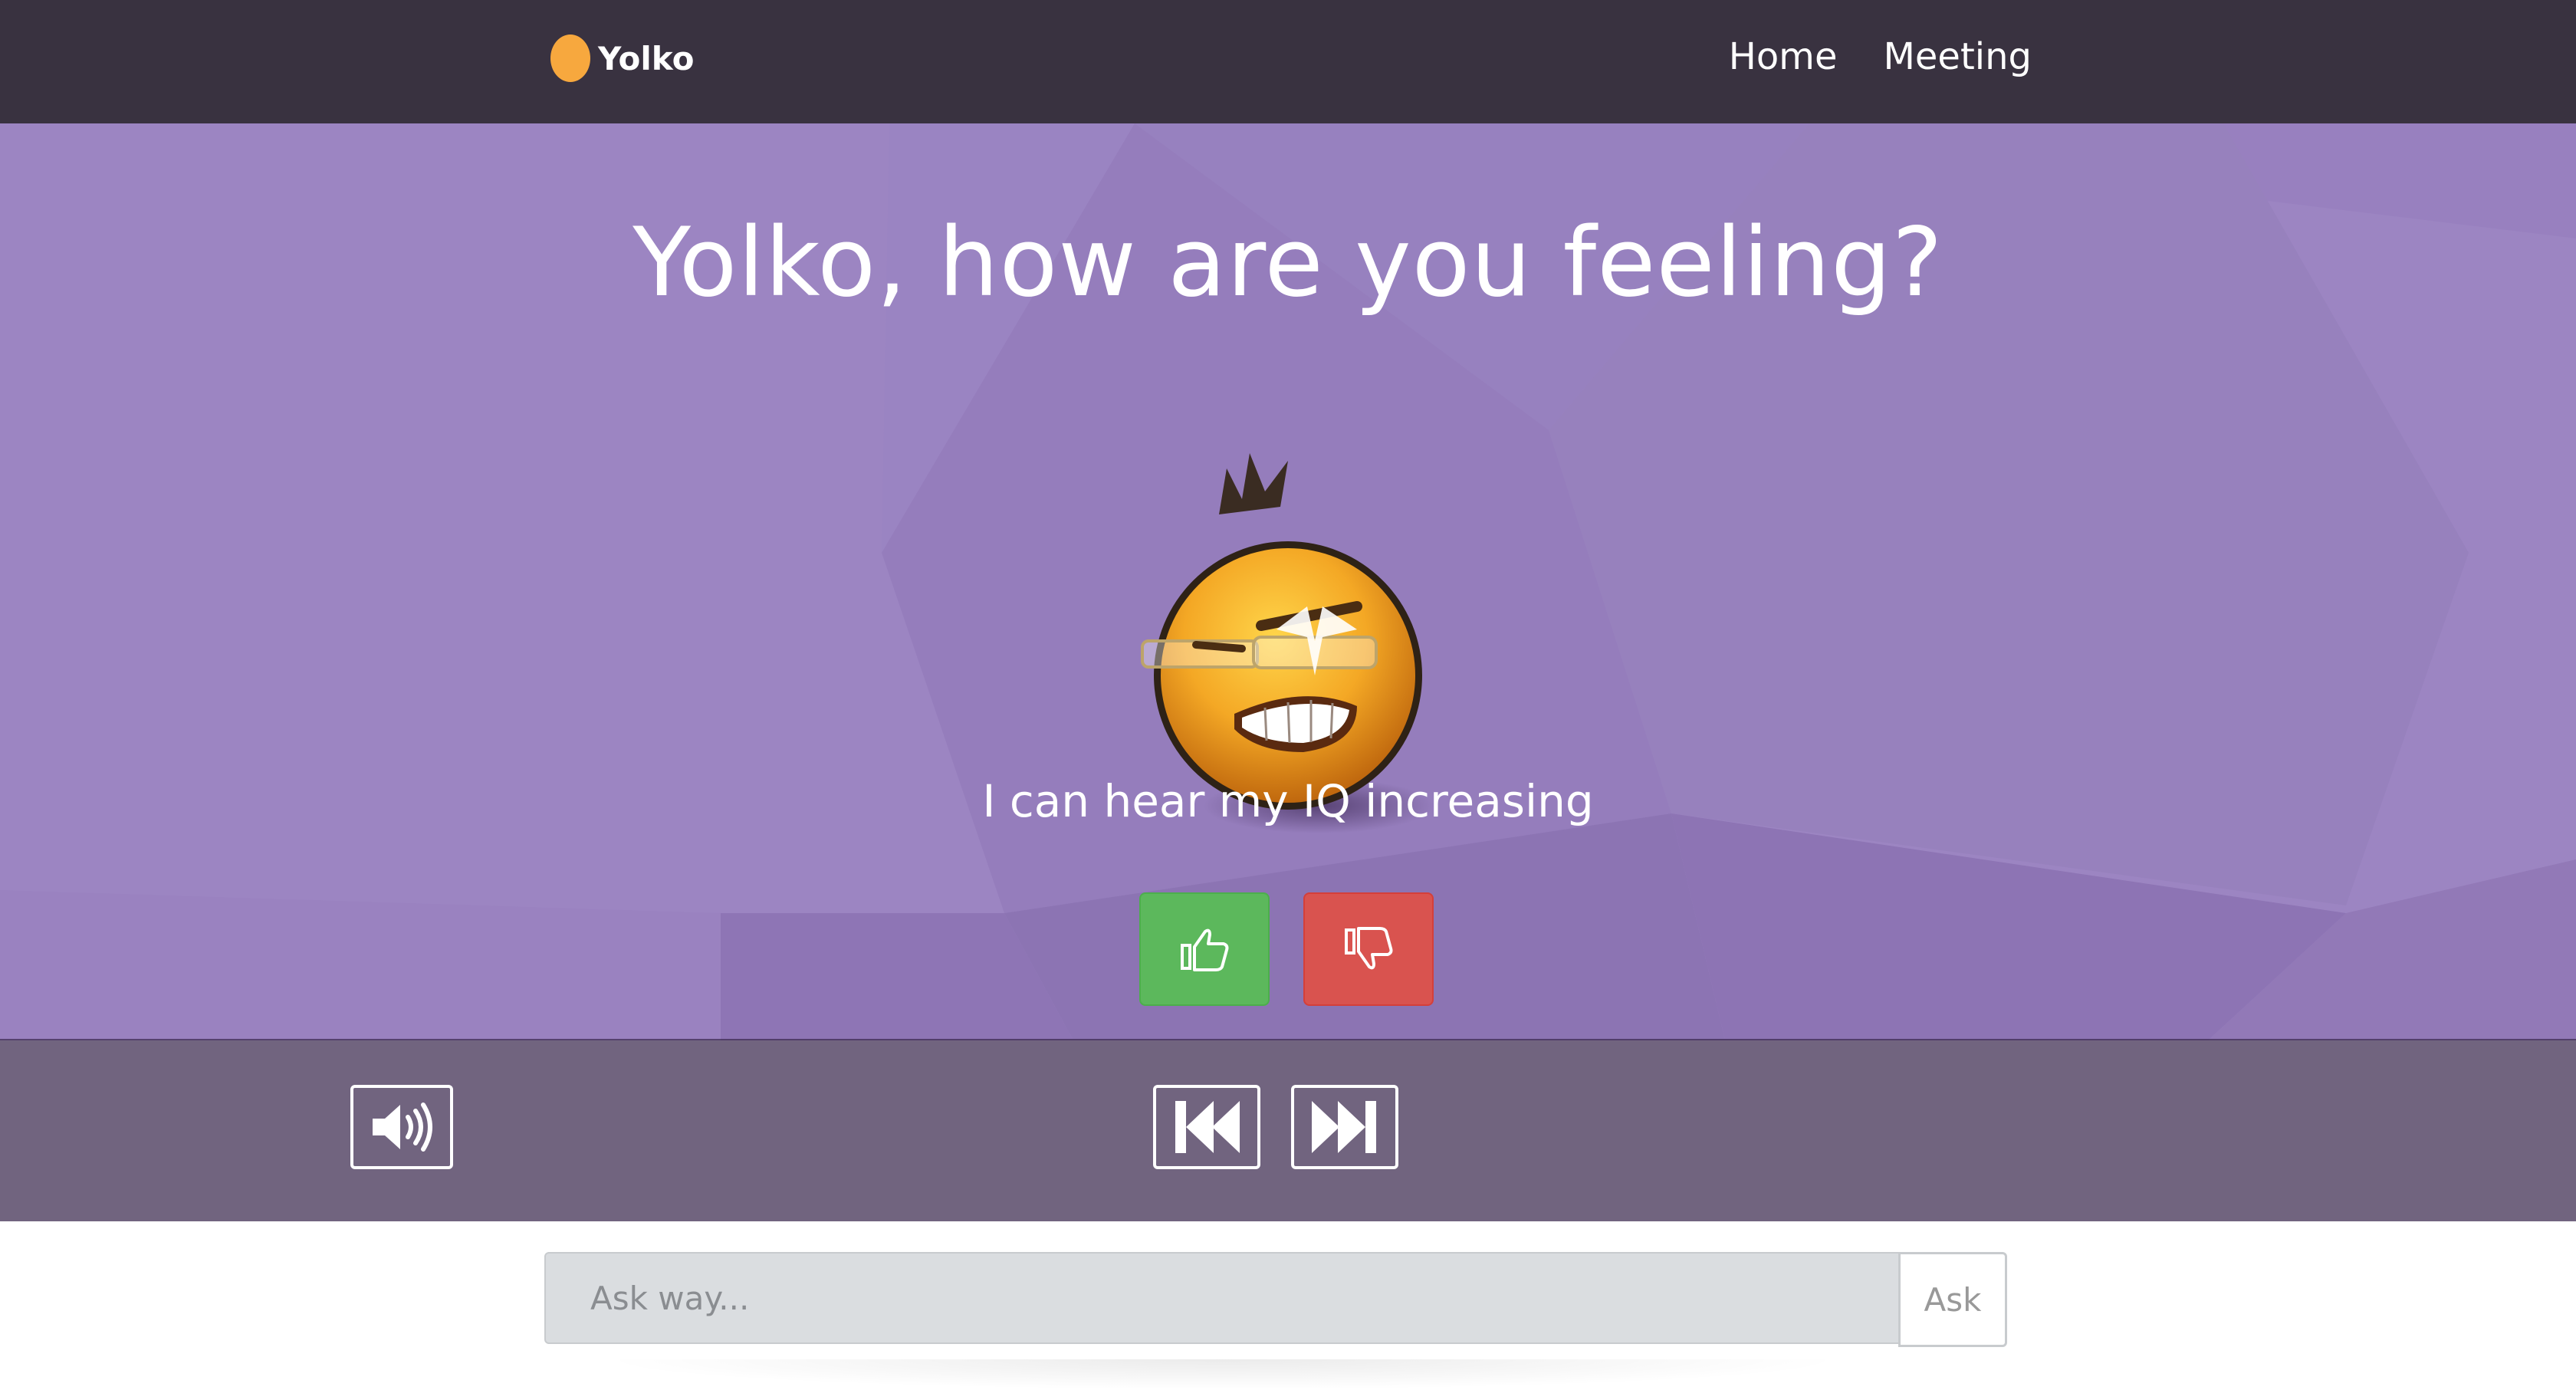  I want to click on thumbs-down-icon, so click(1369, 948).